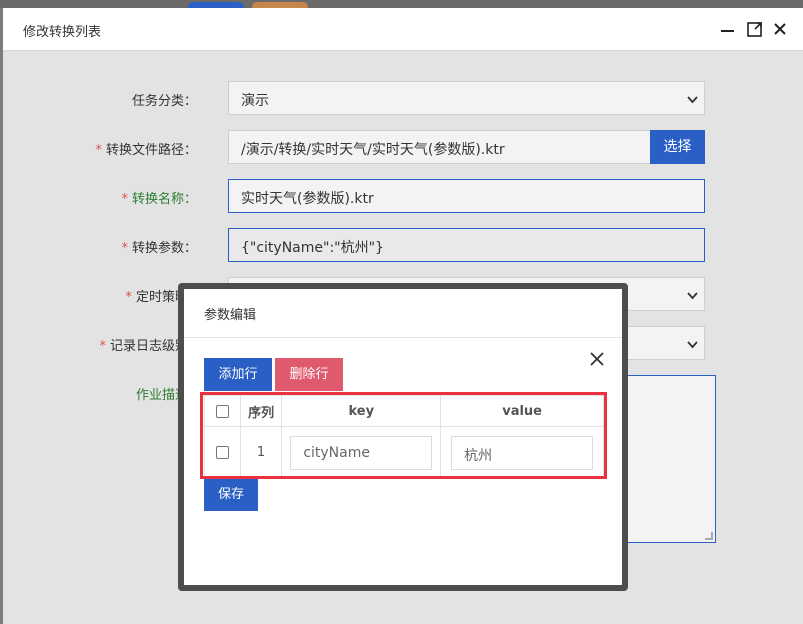 The image size is (803, 624). Describe the element at coordinates (677, 147) in the screenshot. I see `choose-file-button: 选择` at that location.